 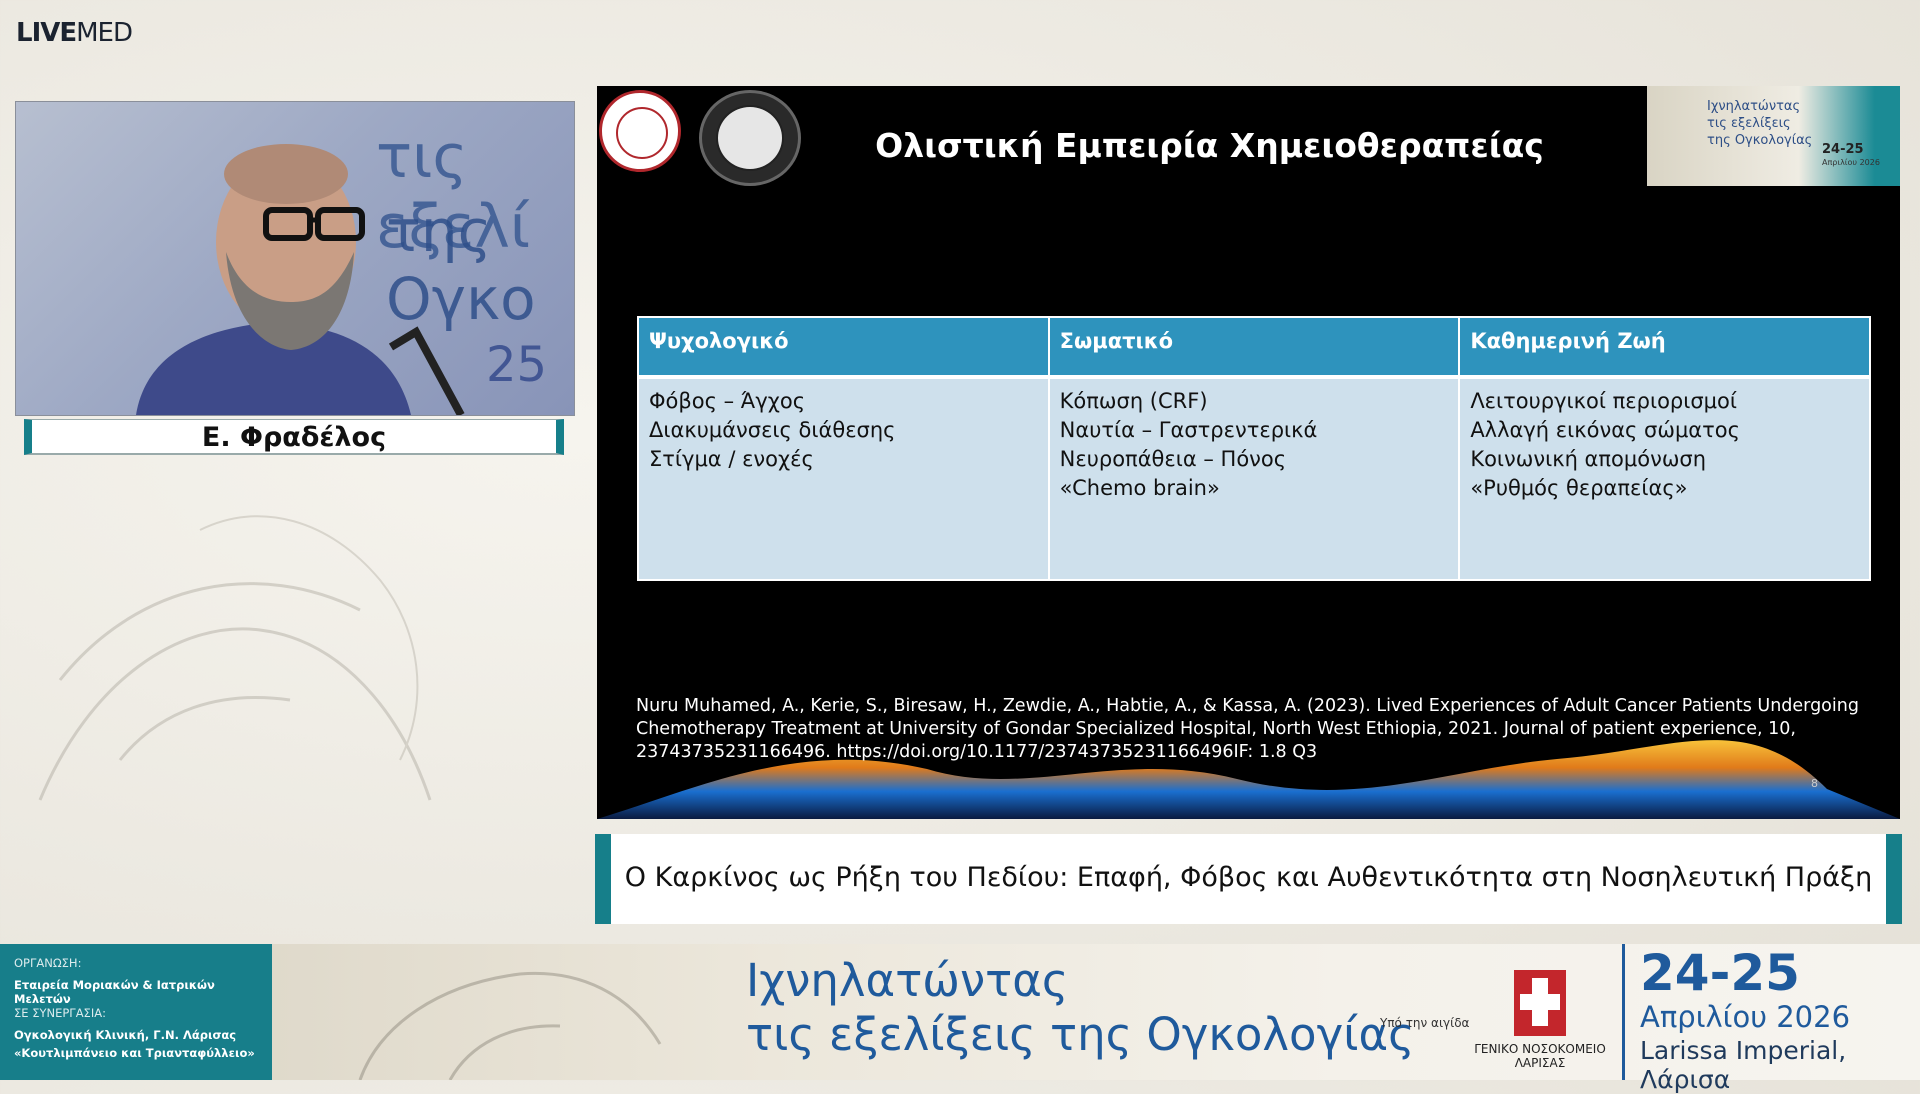 I want to click on event-dates: 24-25, so click(x=1720, y=973).